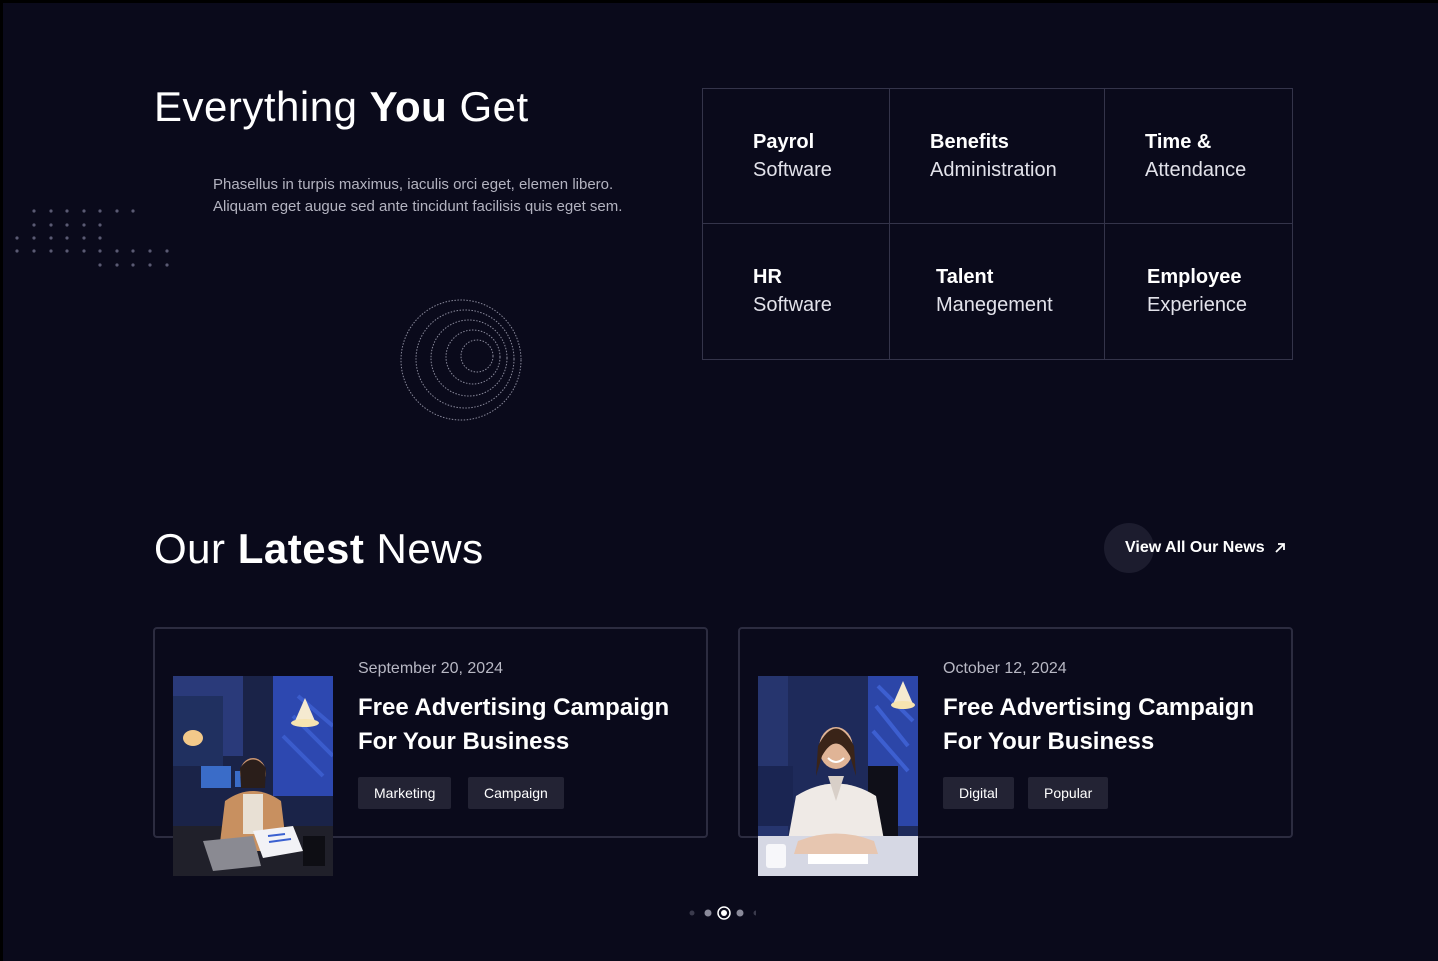  What do you see at coordinates (796, 156) in the screenshot?
I see `feature-payroll-software: Payrol Software` at bounding box center [796, 156].